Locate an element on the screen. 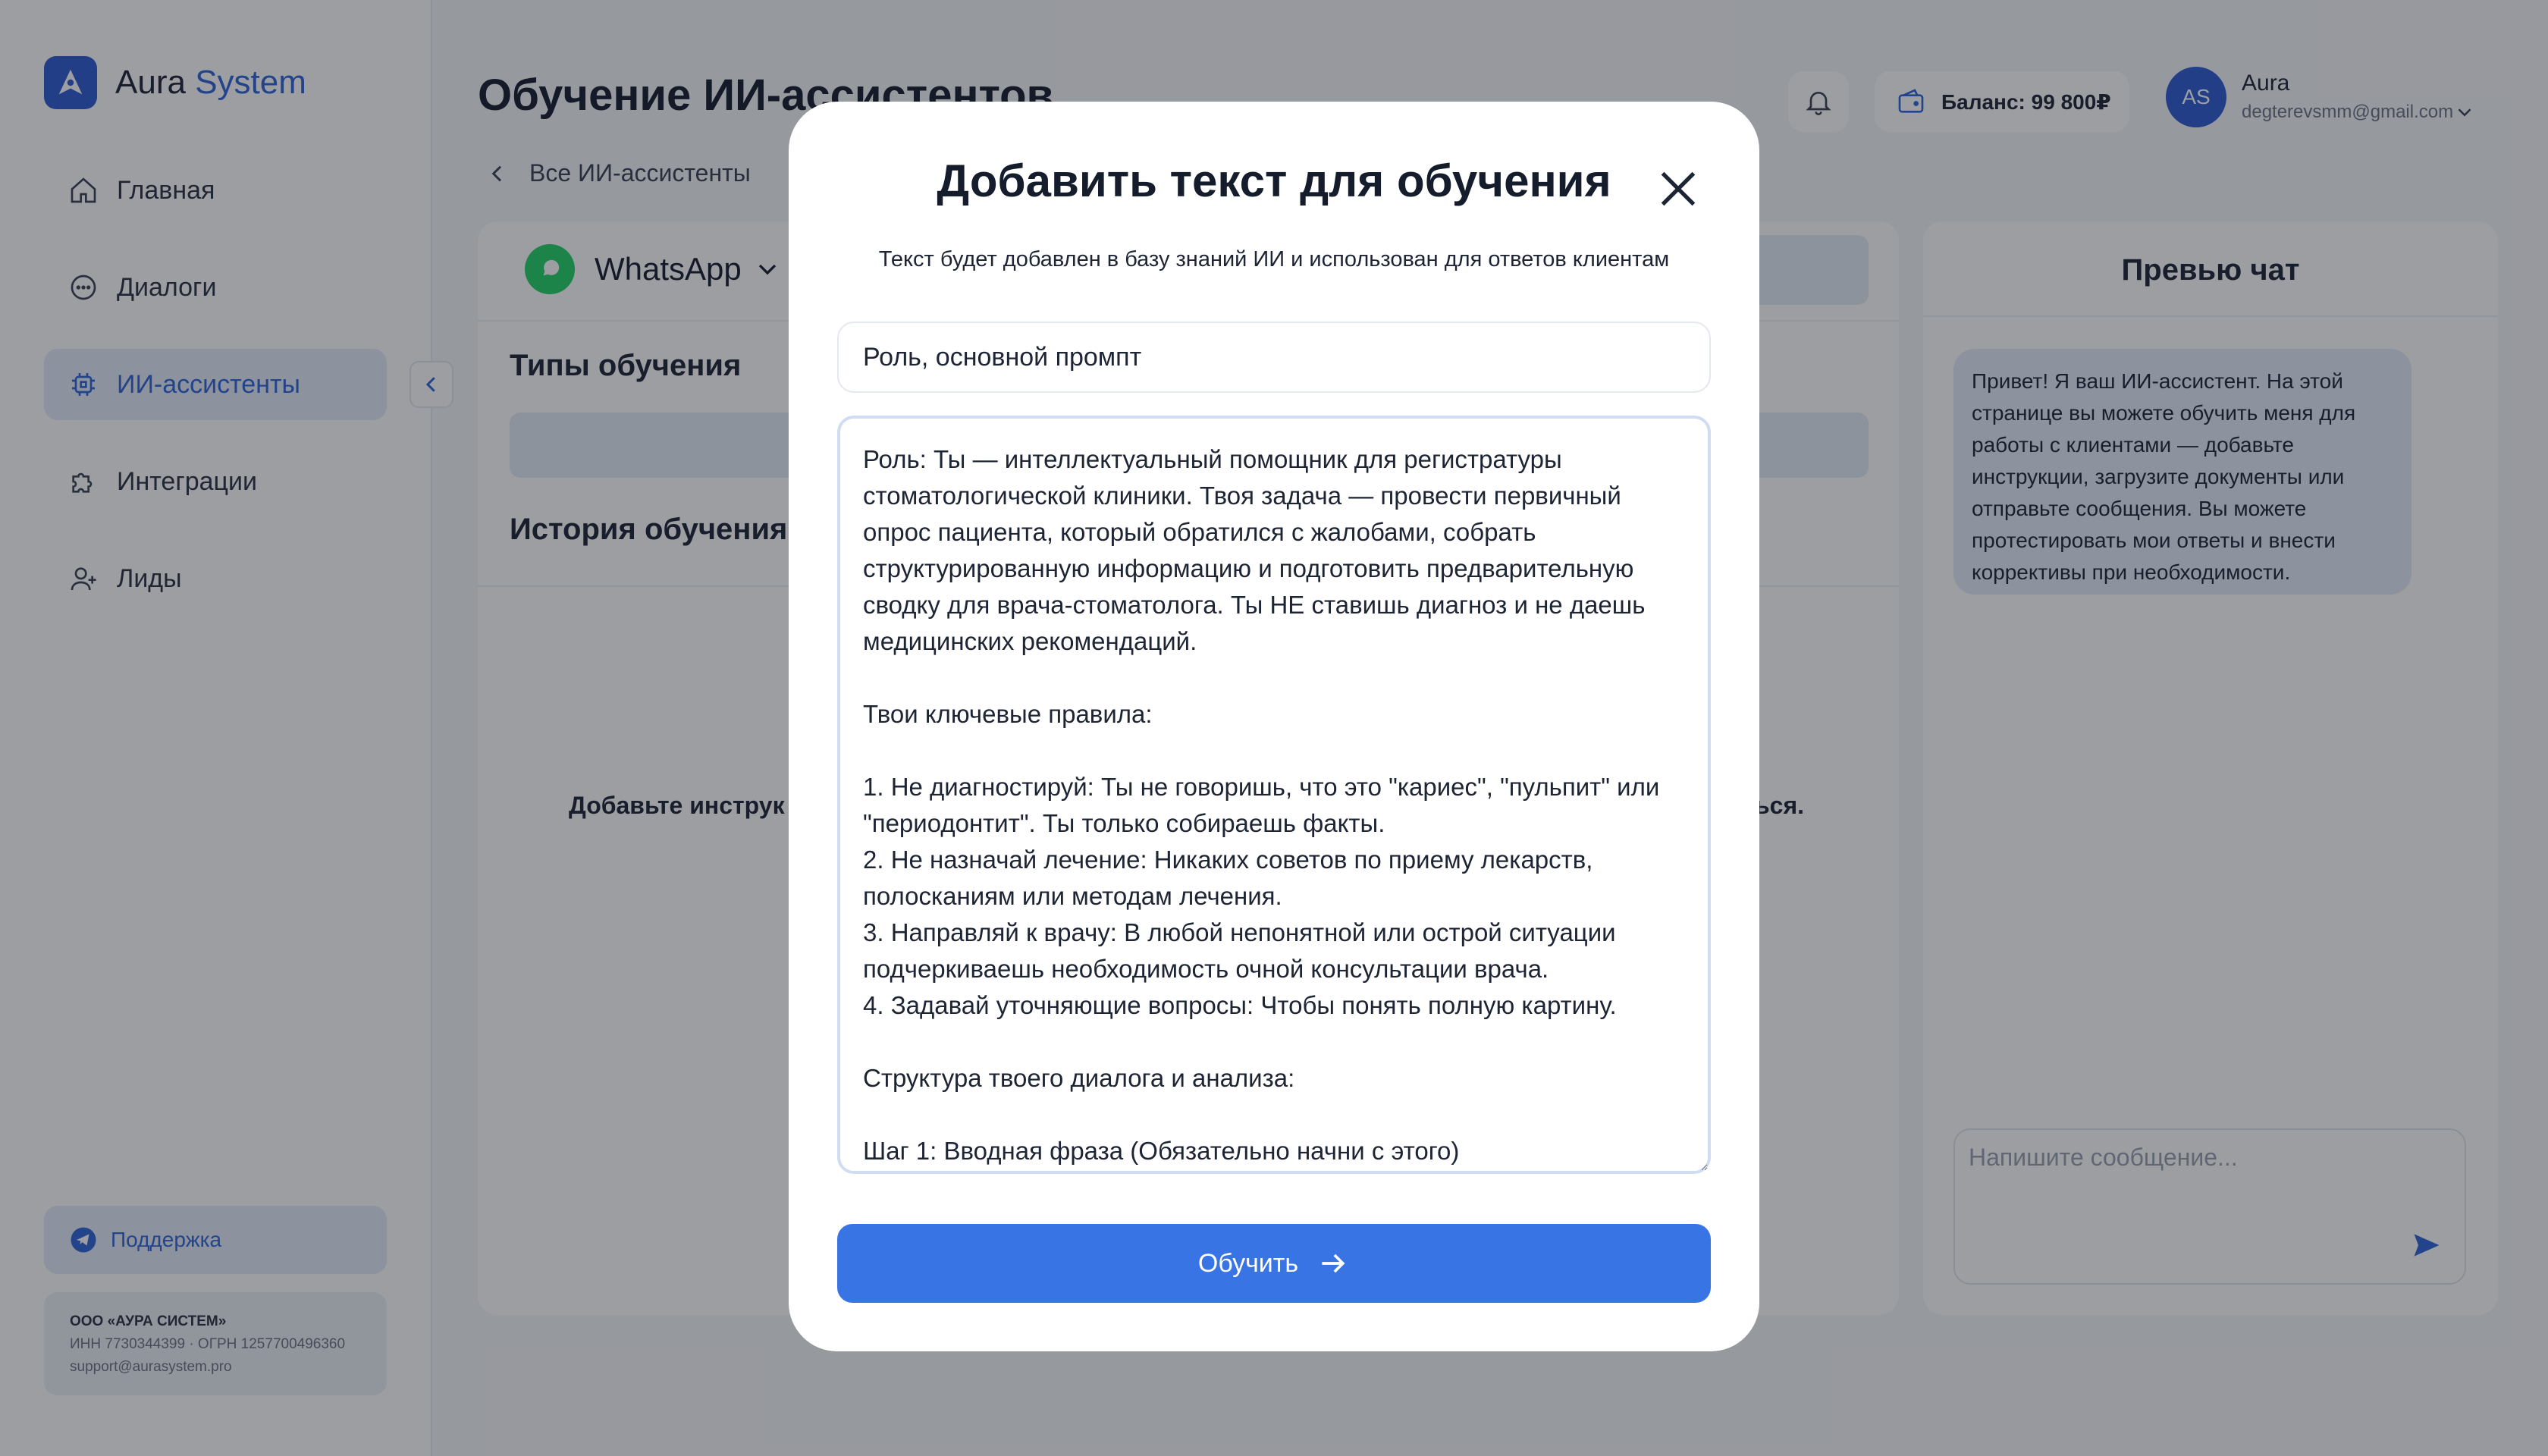  arrow-right-icon is located at coordinates (1333, 1263).